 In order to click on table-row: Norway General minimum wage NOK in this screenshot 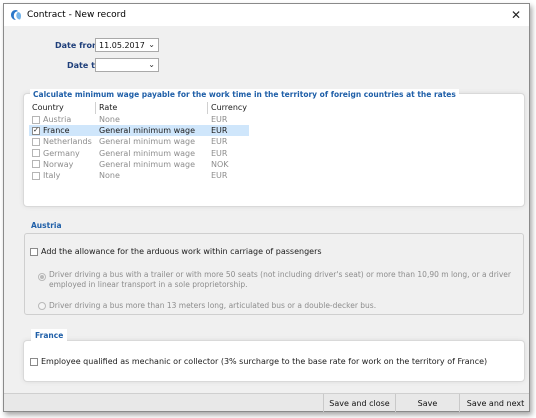, I will do `click(139, 164)`.